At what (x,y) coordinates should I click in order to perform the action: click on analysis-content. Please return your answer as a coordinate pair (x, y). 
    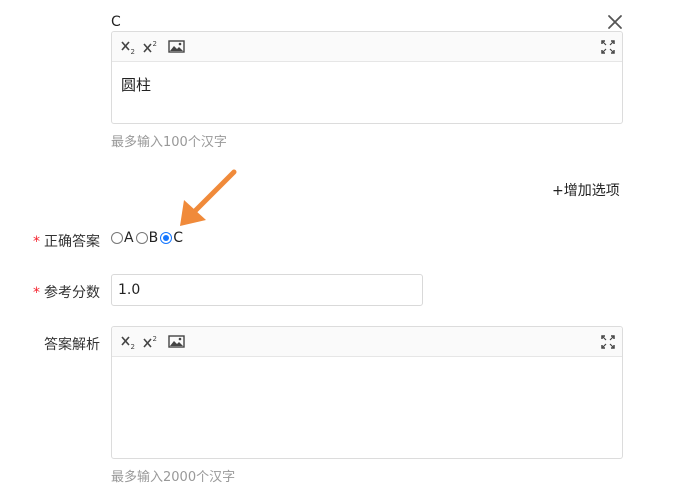
    Looking at the image, I should click on (367, 369).